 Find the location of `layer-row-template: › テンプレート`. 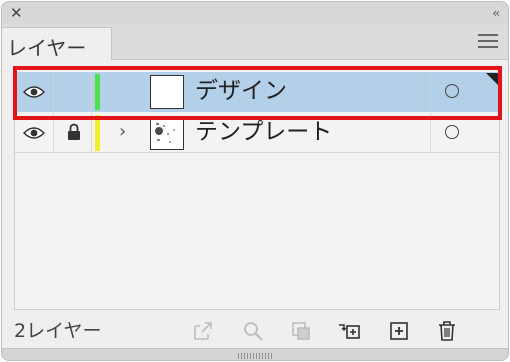

layer-row-template: › テンプレート is located at coordinates (257, 133).